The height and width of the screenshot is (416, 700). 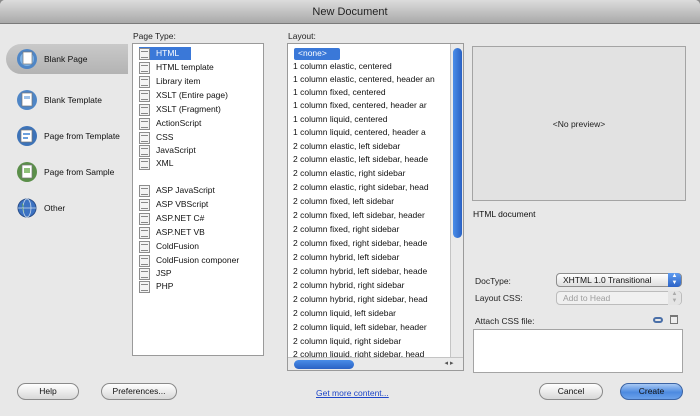 I want to click on cancel-button: Cancel, so click(x=571, y=391).